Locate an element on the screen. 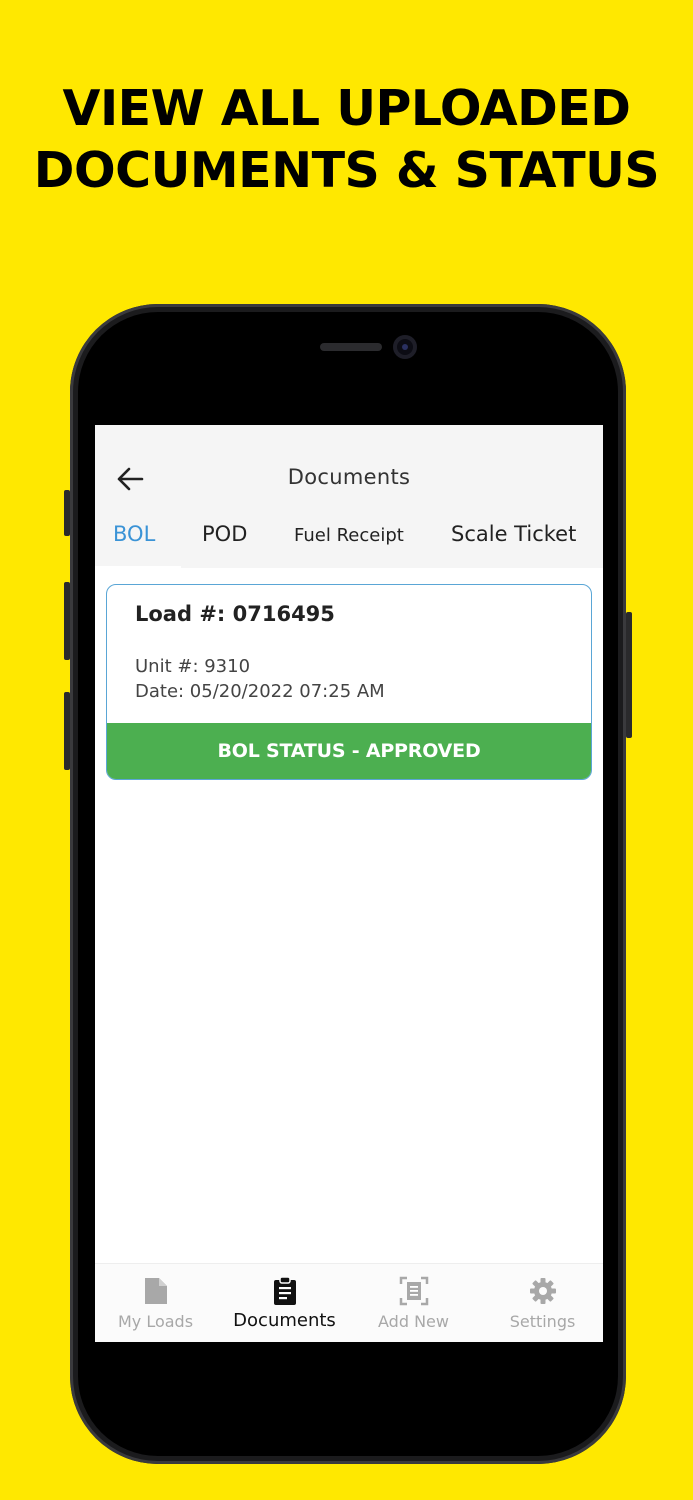 This screenshot has width=693, height=1500. headline-line-1: VIEW ALL UPLOADED is located at coordinates (346, 108).